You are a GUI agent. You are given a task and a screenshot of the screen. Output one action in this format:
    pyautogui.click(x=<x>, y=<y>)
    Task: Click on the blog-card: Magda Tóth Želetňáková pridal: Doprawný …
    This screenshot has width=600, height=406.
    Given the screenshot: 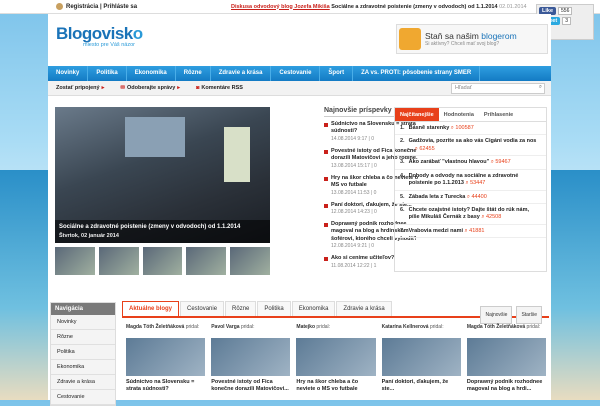 What is the action you would take?
    pyautogui.click(x=506, y=358)
    